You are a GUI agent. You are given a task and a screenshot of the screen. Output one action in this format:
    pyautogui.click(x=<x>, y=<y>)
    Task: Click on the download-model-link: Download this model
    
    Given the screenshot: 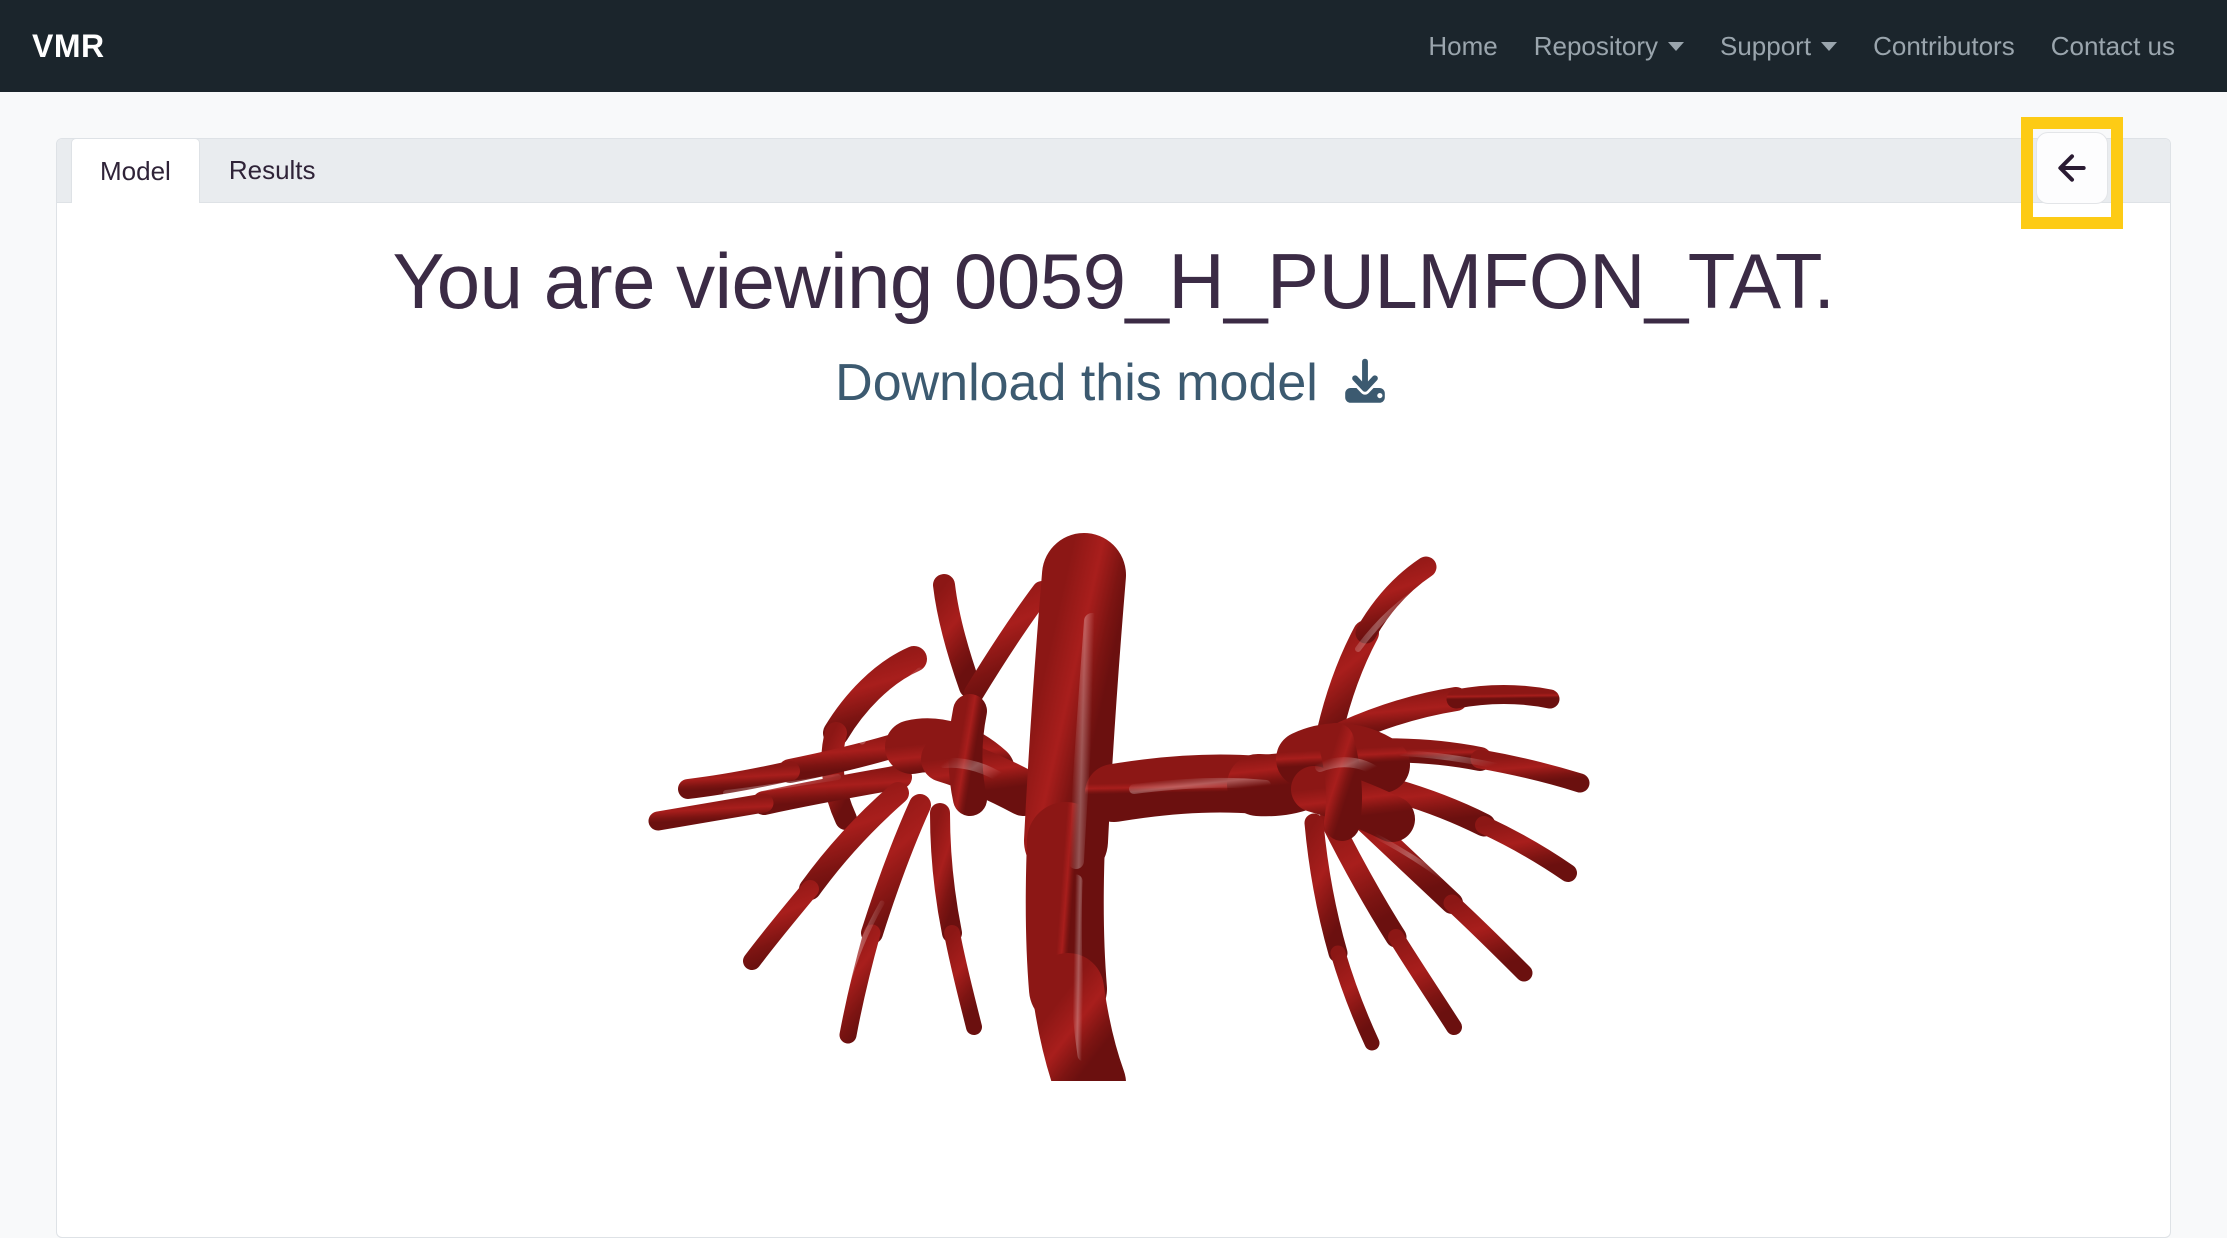 What is the action you would take?
    pyautogui.click(x=1113, y=383)
    